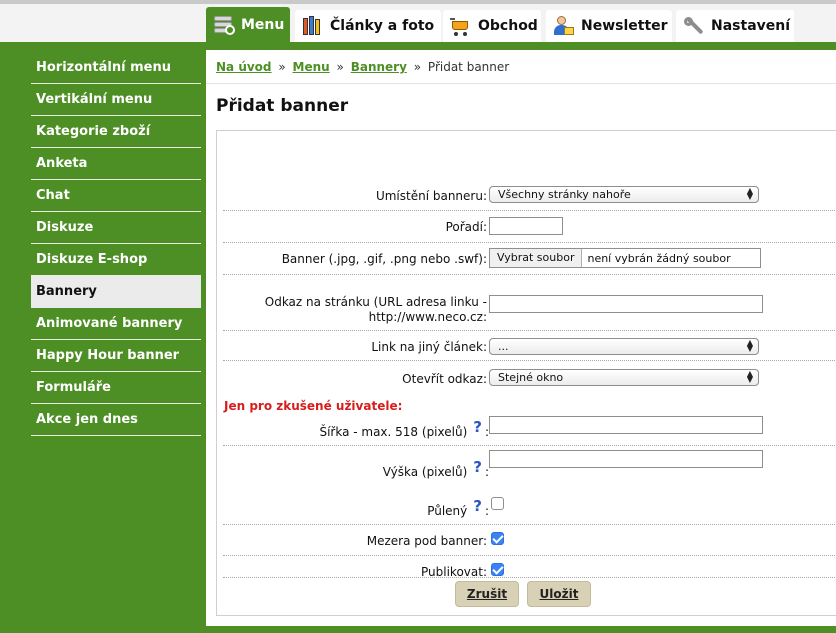 The width and height of the screenshot is (836, 633). I want to click on open-link-label: Otevřít odkaz:, so click(444, 379).